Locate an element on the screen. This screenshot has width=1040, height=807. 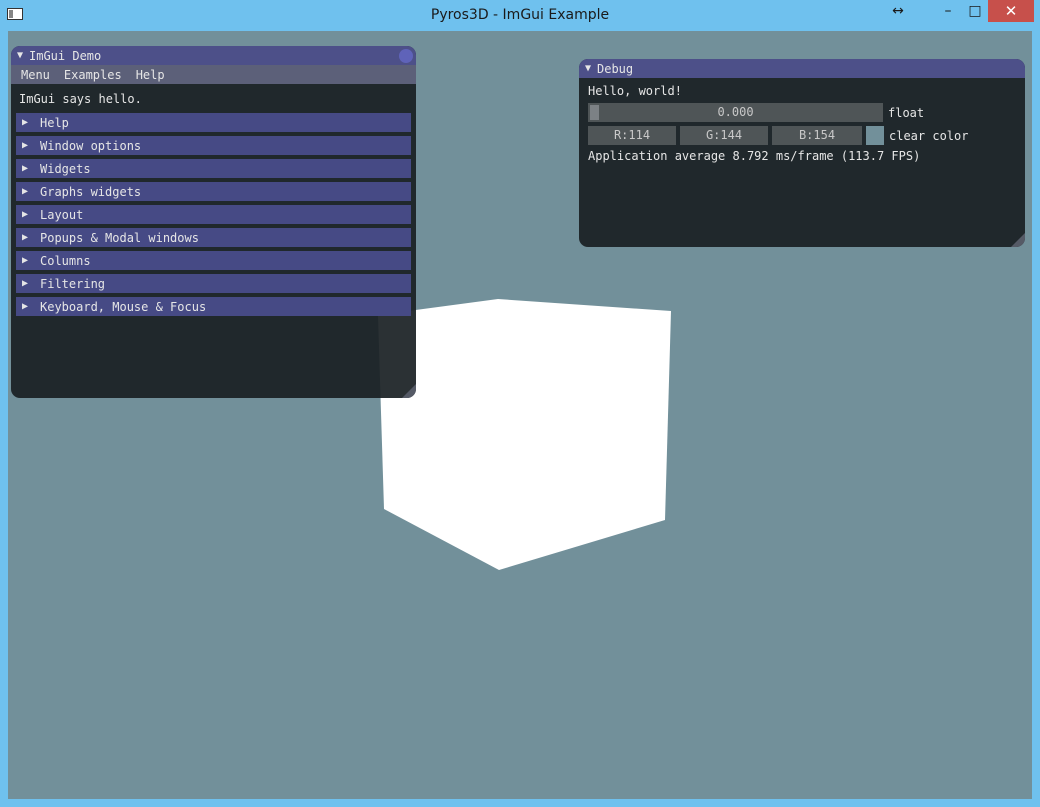
header-help: ▶ Help is located at coordinates (213, 122).